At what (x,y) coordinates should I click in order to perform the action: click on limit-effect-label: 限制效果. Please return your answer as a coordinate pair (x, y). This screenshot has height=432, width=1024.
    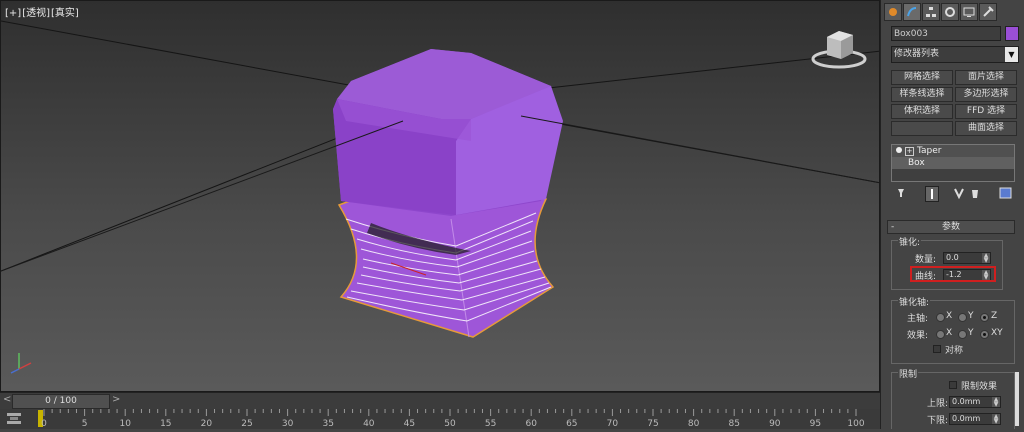
    Looking at the image, I should click on (979, 387).